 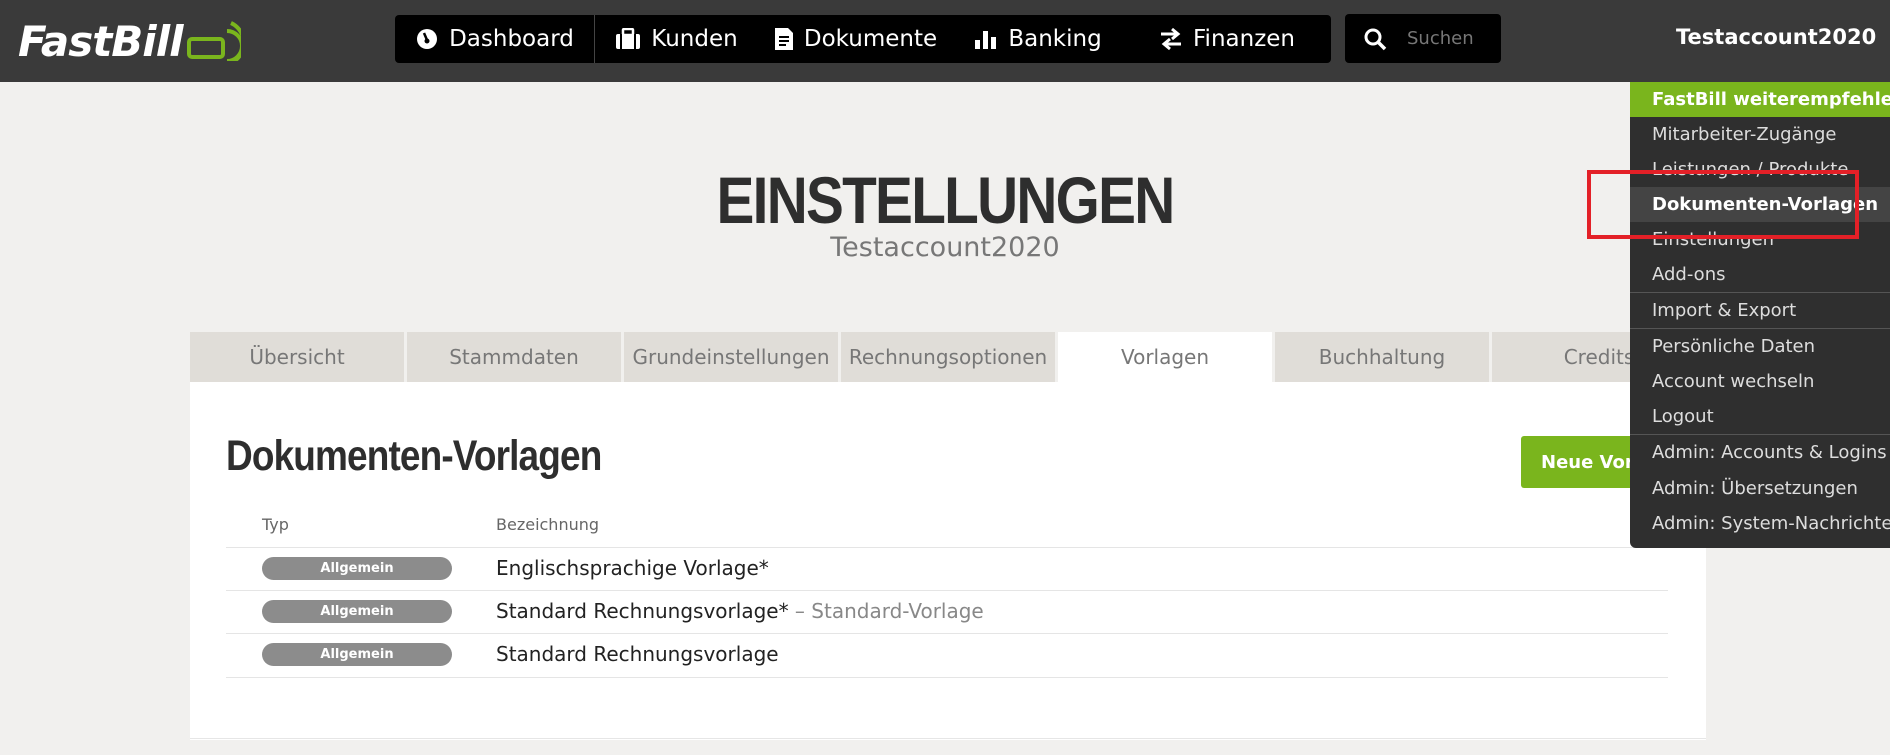 What do you see at coordinates (1382, 357) in the screenshot?
I see `tab-buchhaltung: Buchhaltung` at bounding box center [1382, 357].